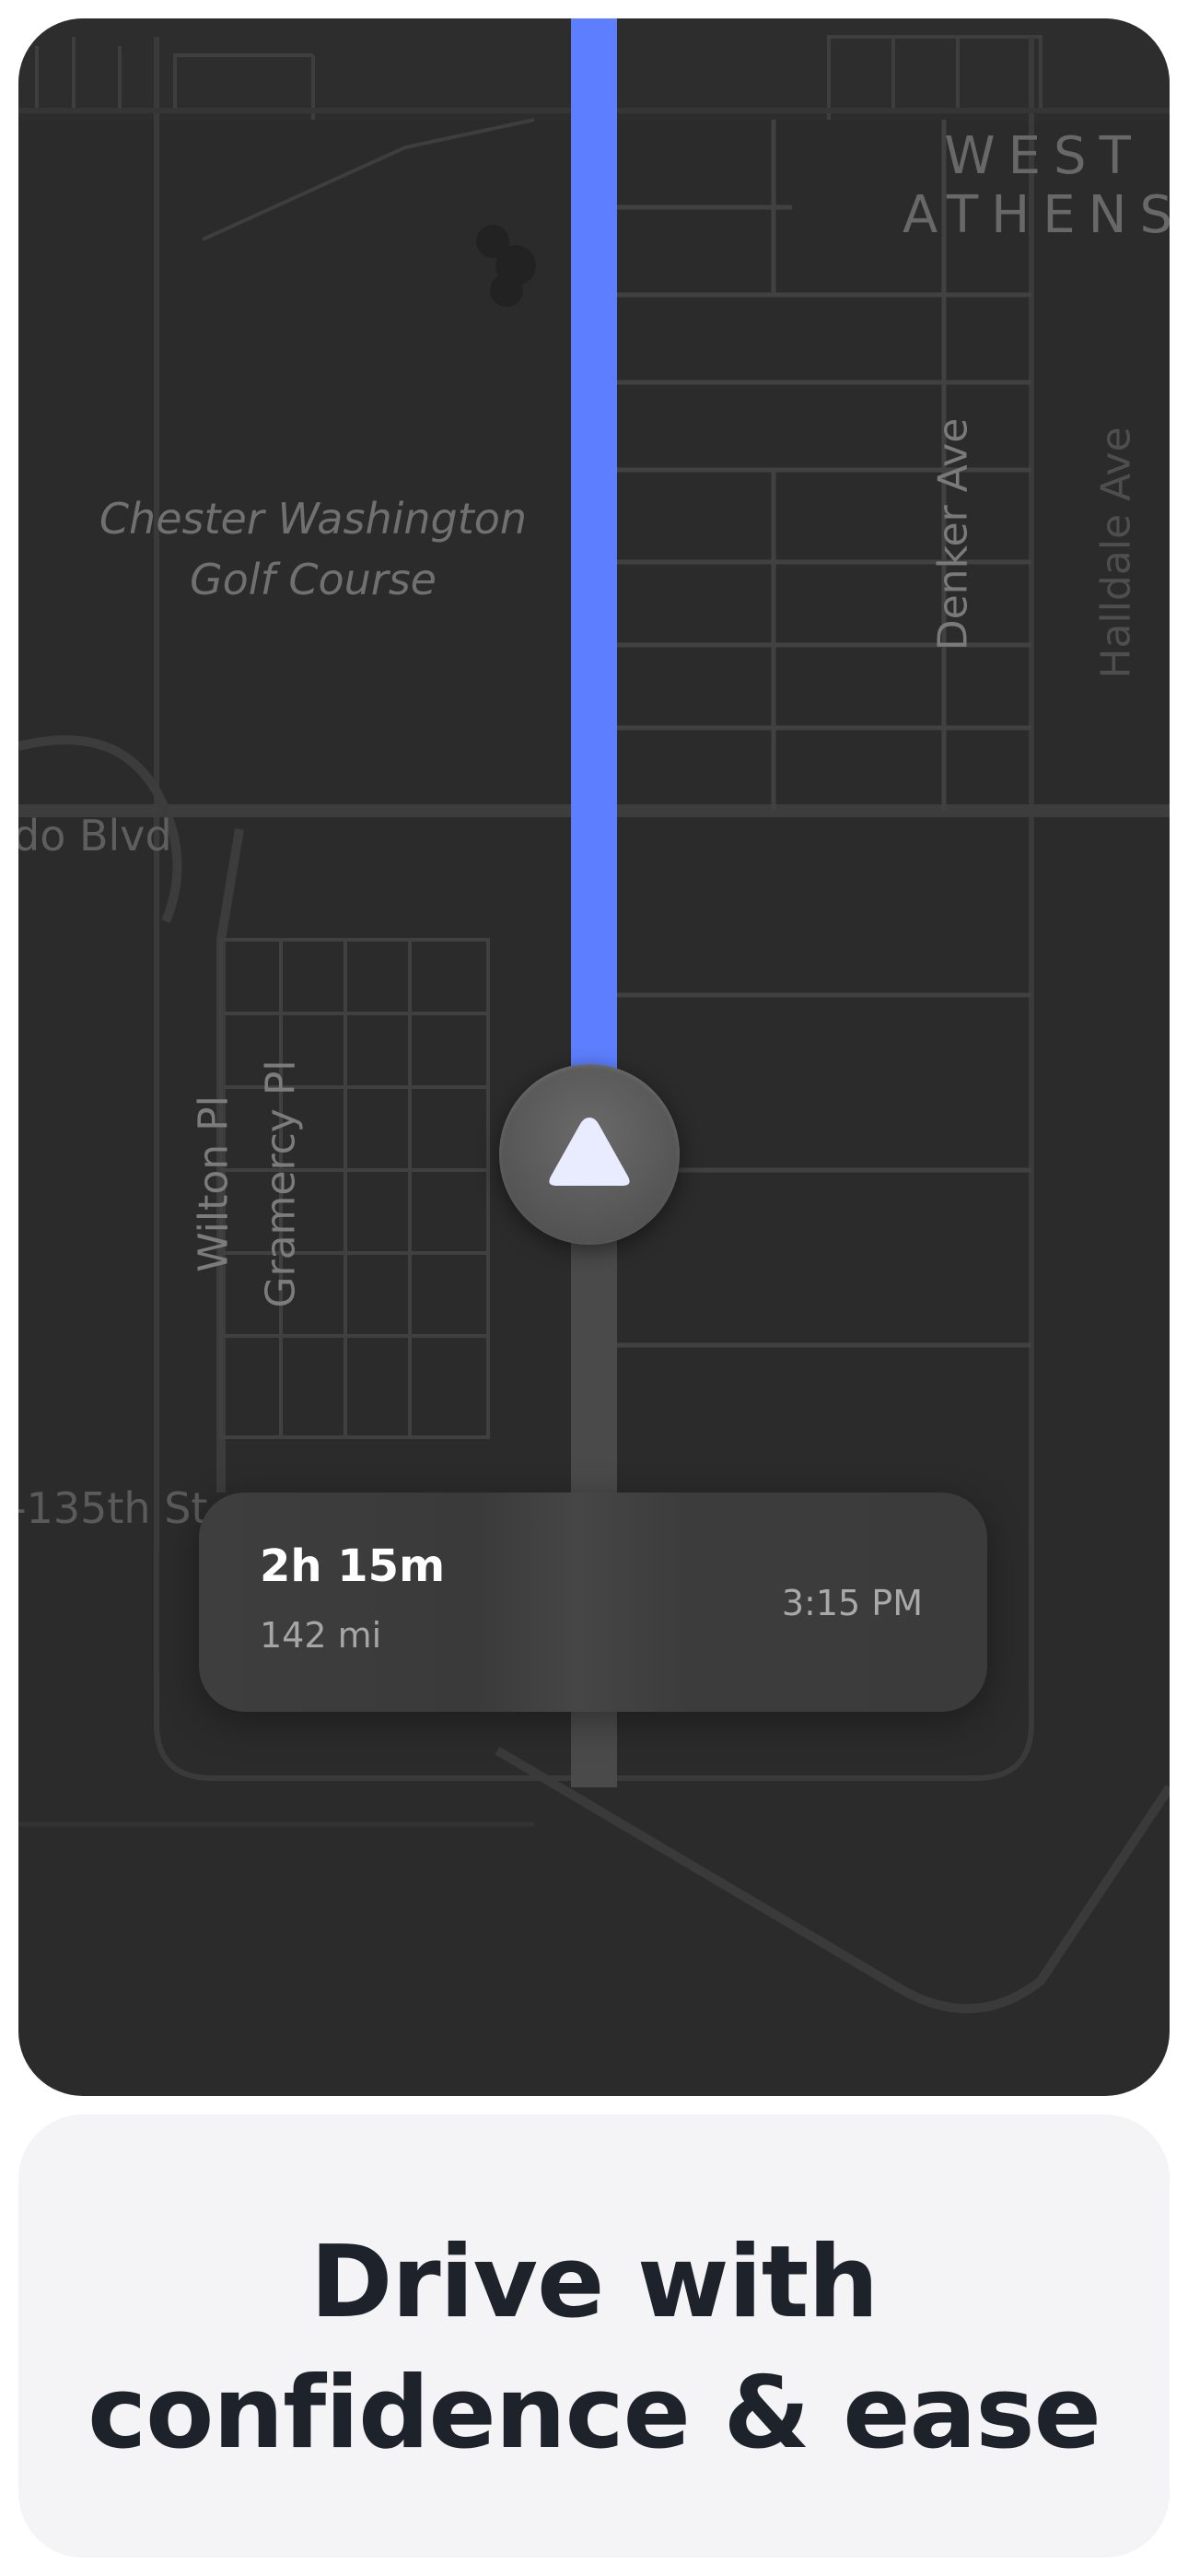 This screenshot has height=2576, width=1188. I want to click on caption-line2: confidence & ease, so click(594, 2413).